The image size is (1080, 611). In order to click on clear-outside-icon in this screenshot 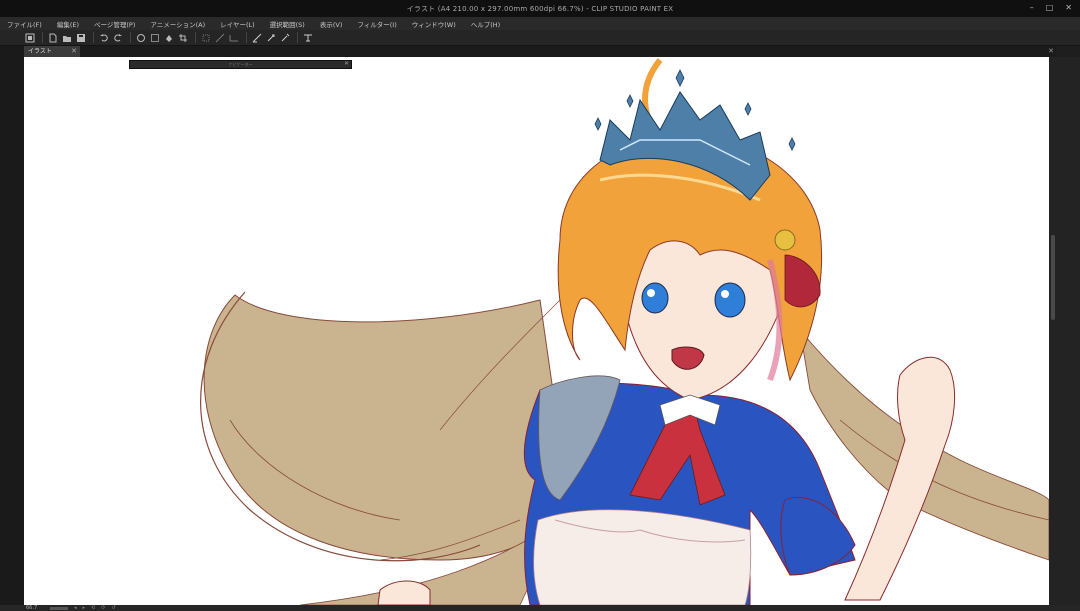, I will do `click(155, 38)`.